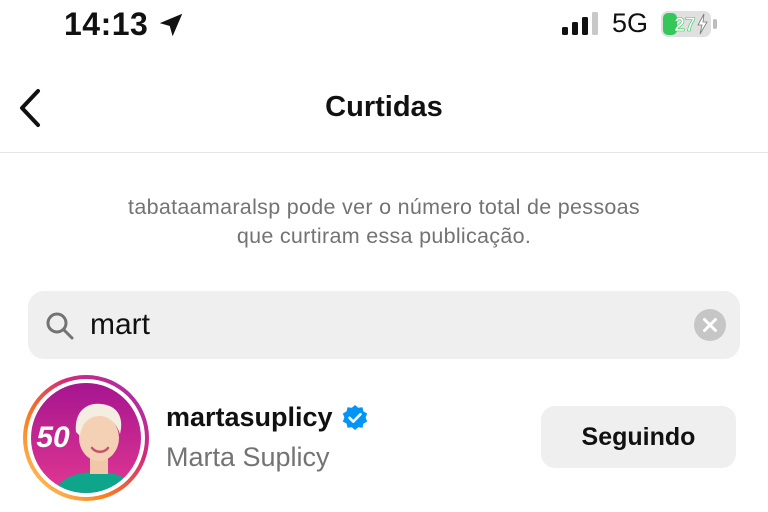 The width and height of the screenshot is (768, 512). Describe the element at coordinates (106, 24) in the screenshot. I see `status-time: 14:13` at that location.